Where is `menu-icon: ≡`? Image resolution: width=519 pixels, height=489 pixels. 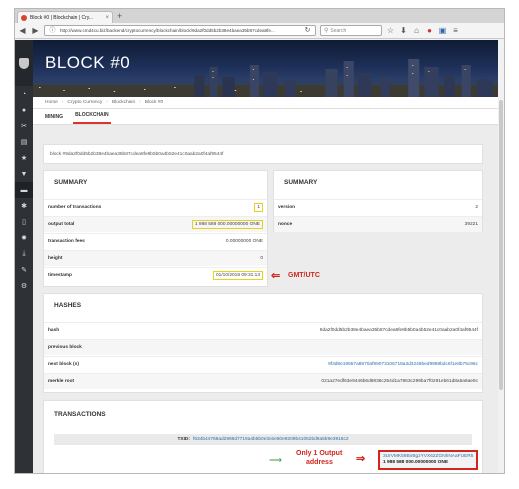
menu-icon: ≡ is located at coordinates (455, 31).